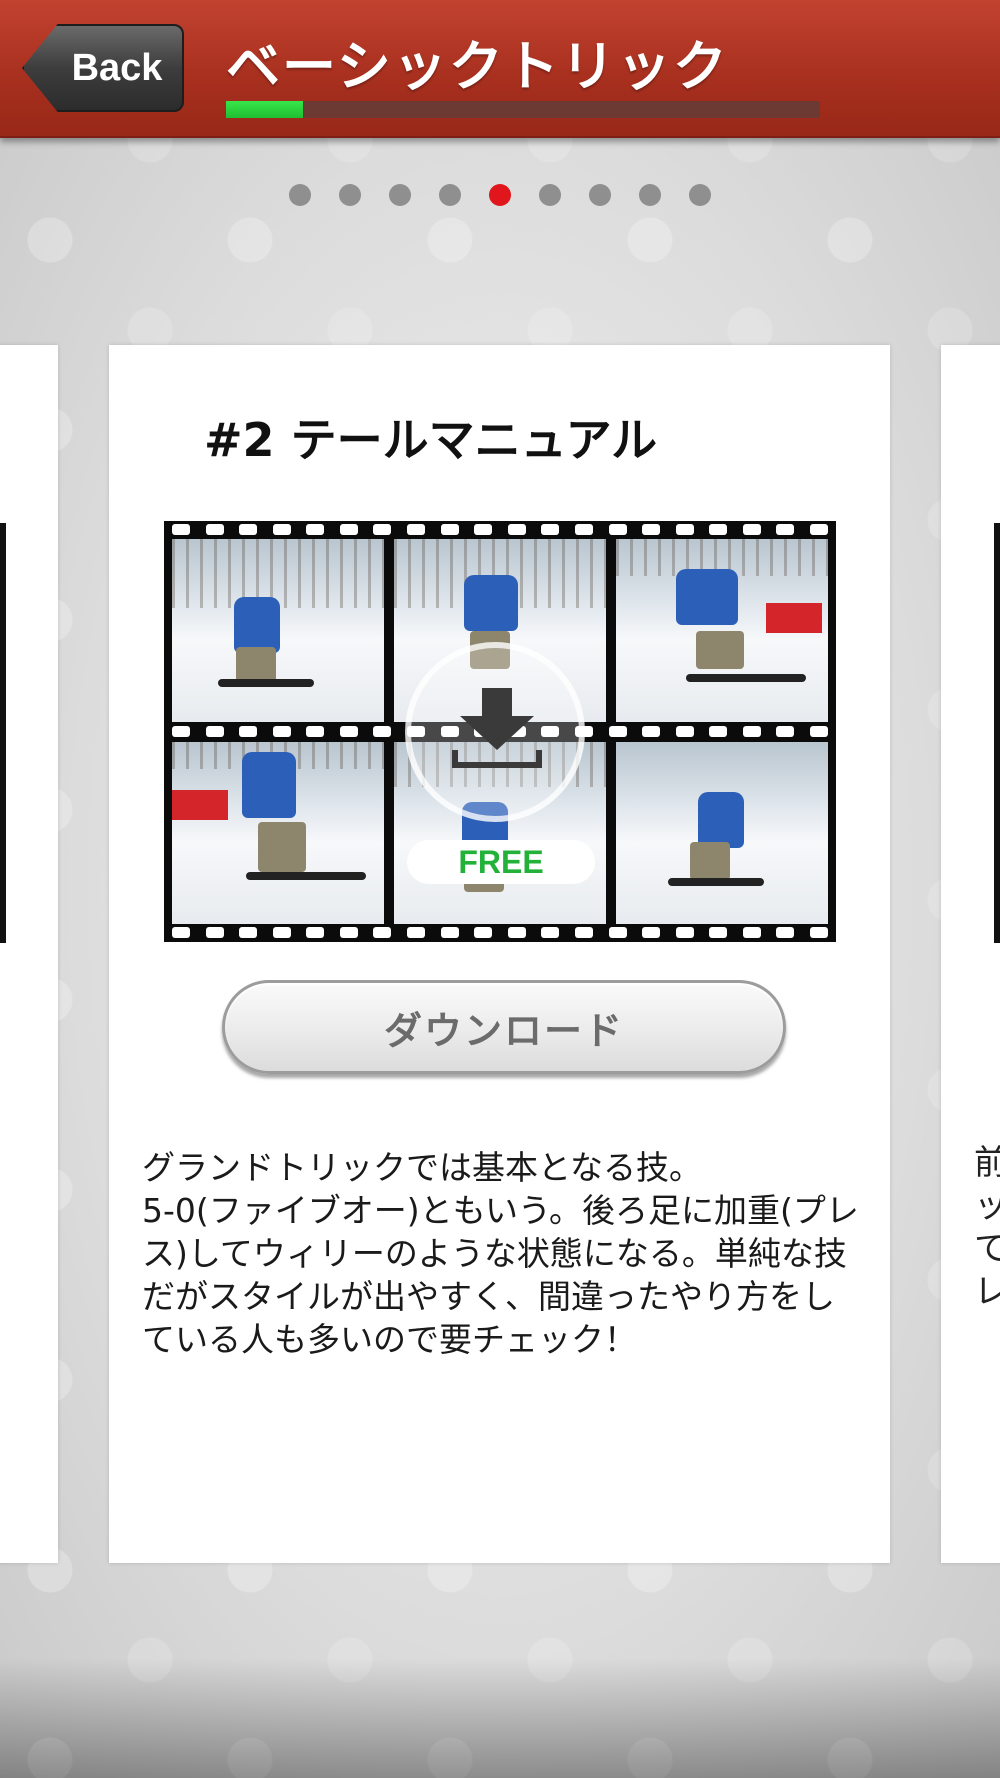 The width and height of the screenshot is (1000, 1778). I want to click on back-button: Back, so click(103, 68).